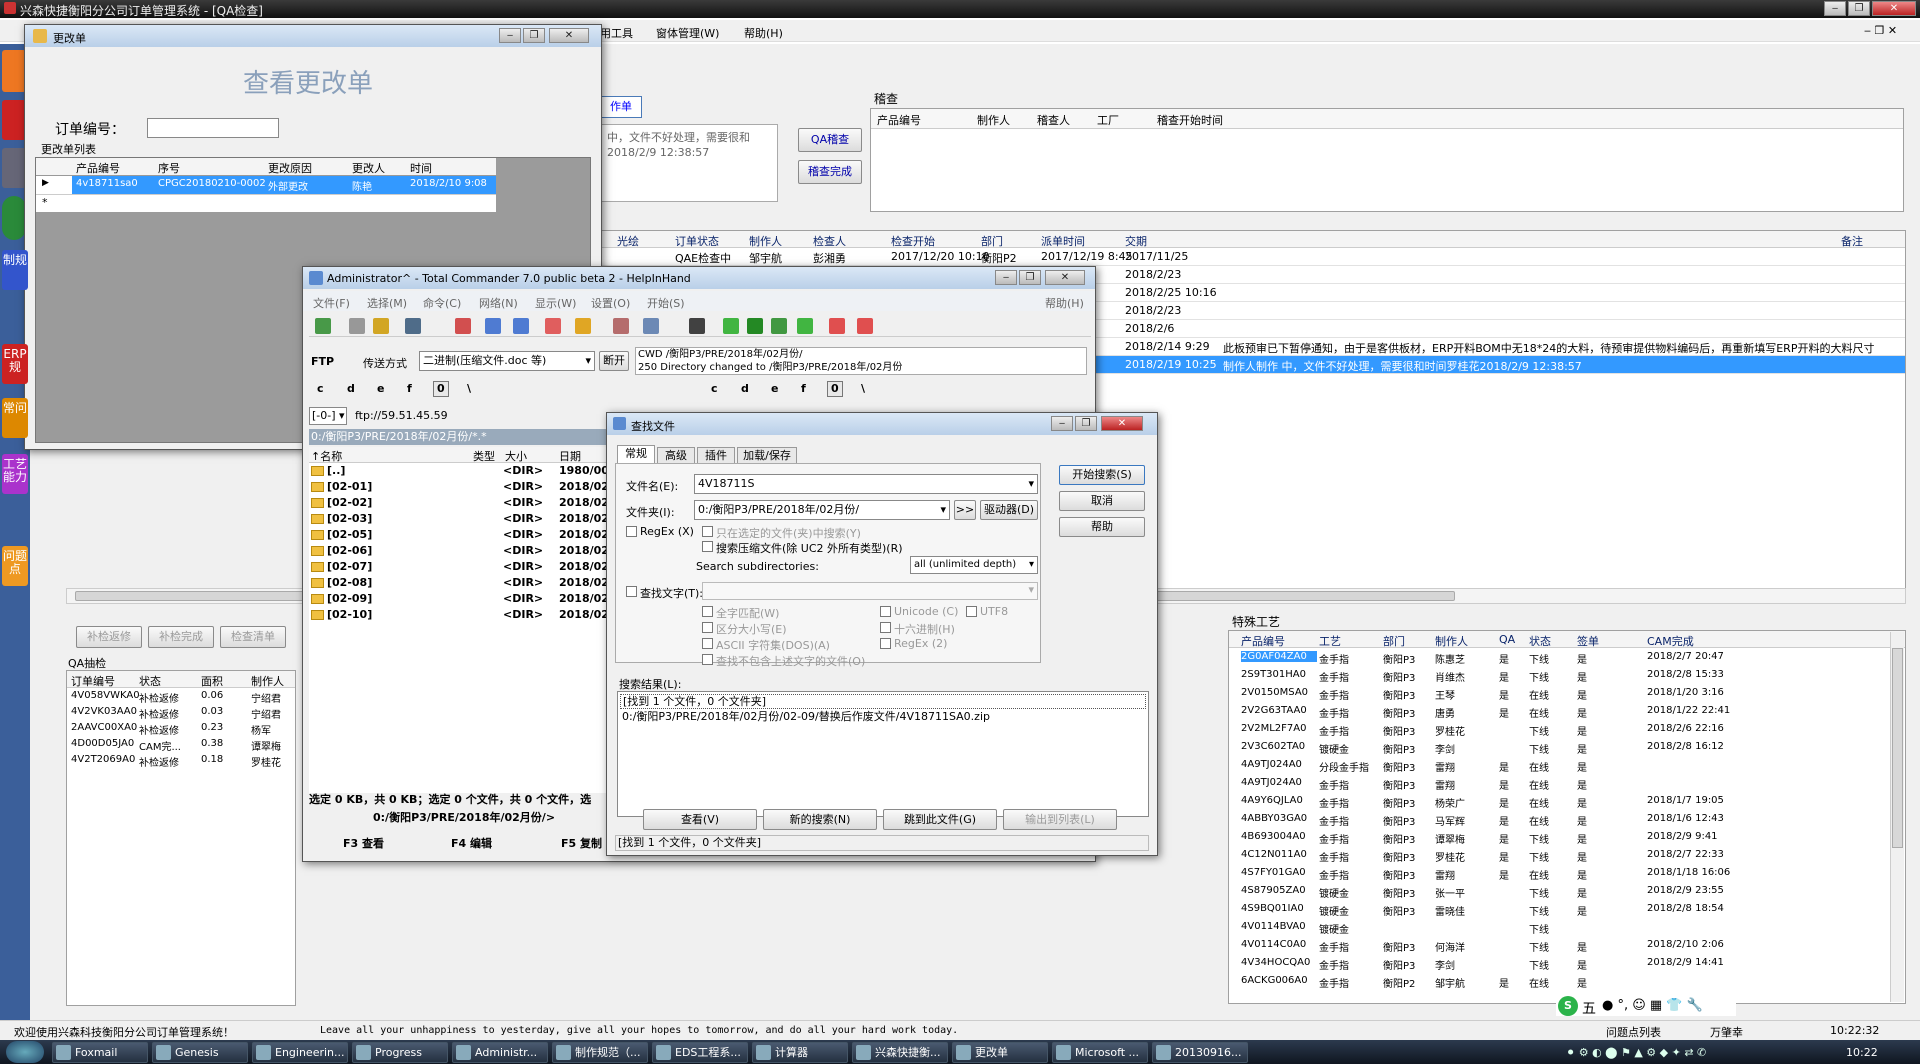 This screenshot has height=1064, width=1920. What do you see at coordinates (1567, 873) in the screenshot?
I see `table-row: 4S7FY01GA0 金手指 衡阳P3 雷翔 是 在线 是 2018/1/18 16:06` at bounding box center [1567, 873].